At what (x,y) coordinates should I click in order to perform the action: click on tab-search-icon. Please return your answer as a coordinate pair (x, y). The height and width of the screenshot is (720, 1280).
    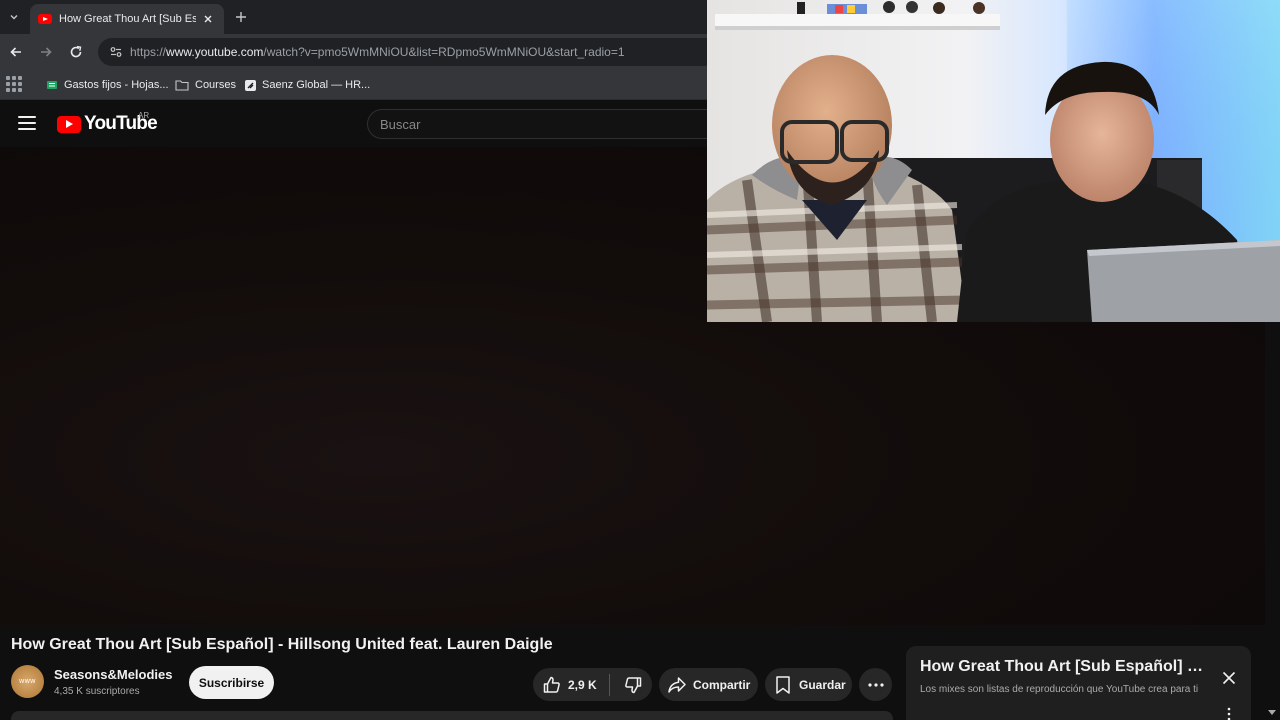
    Looking at the image, I should click on (14, 17).